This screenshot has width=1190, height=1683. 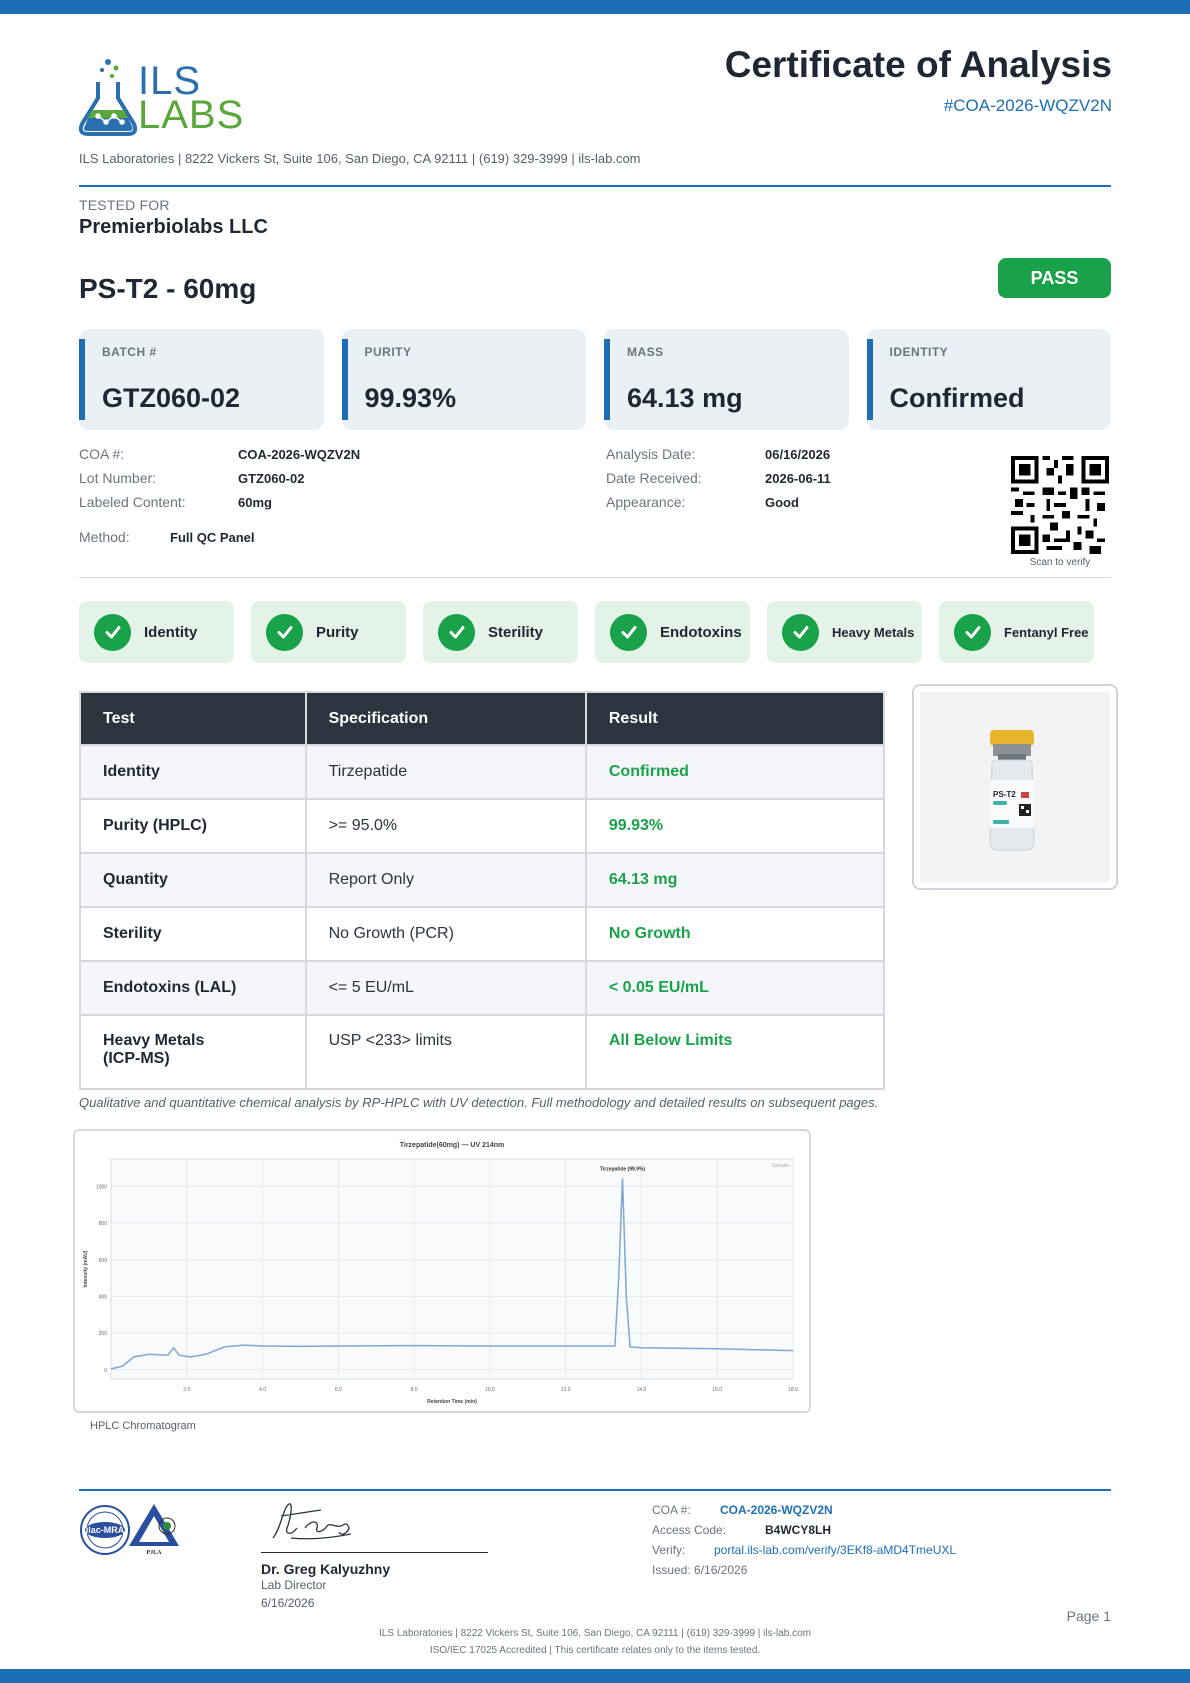 I want to click on coa-id-header: #COA-2026-WQZV2N, so click(x=1027, y=105).